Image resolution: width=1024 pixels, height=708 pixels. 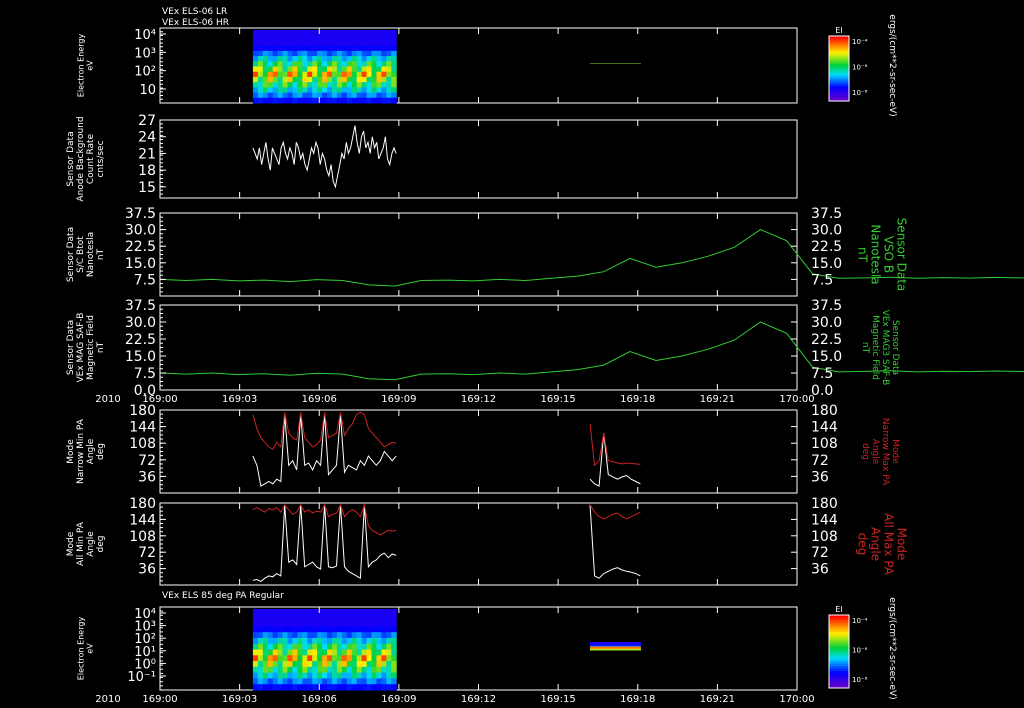 What do you see at coordinates (239, 399) in the screenshot?
I see `x-tick-label: 169:03` at bounding box center [239, 399].